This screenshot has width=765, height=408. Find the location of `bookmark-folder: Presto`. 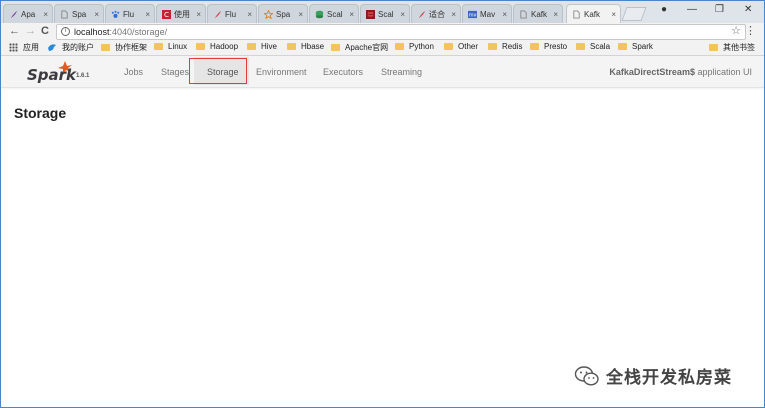

bookmark-folder: Presto is located at coordinates (548, 46).